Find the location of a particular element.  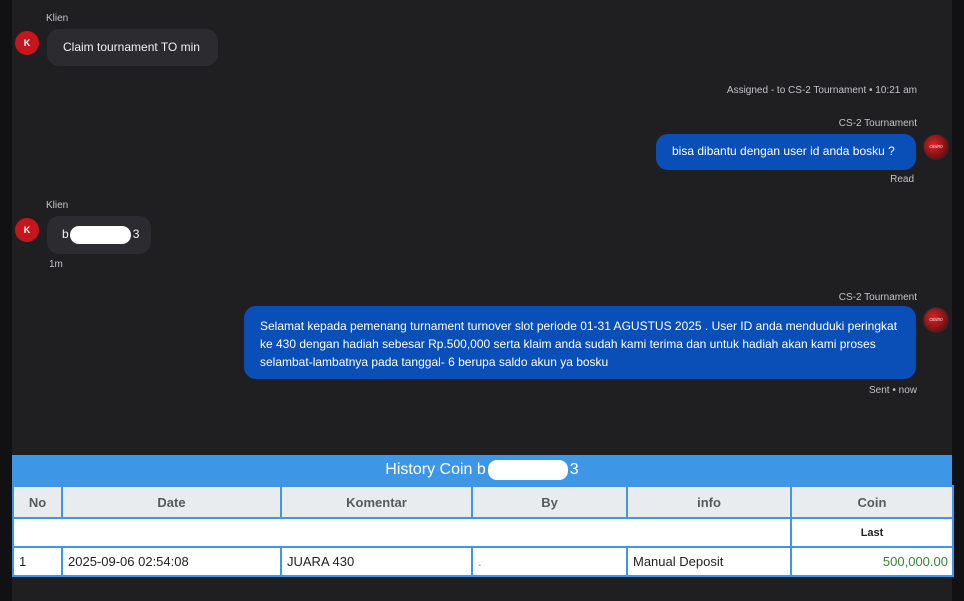

table-row: Last is located at coordinates (483, 532).